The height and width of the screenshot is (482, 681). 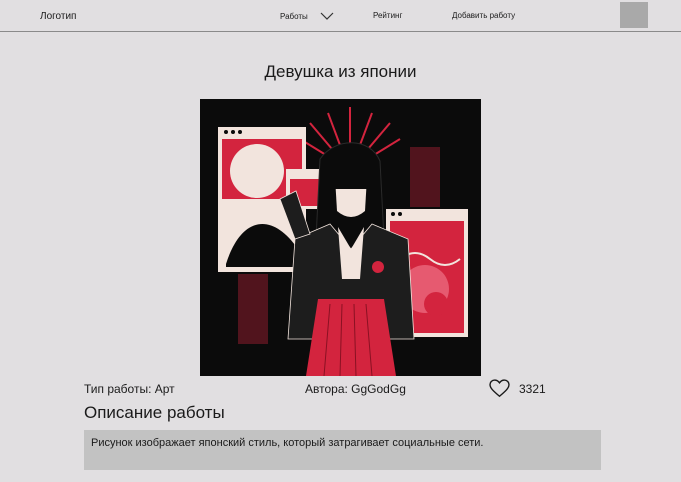 What do you see at coordinates (499, 388) in the screenshot?
I see `heart-icon` at bounding box center [499, 388].